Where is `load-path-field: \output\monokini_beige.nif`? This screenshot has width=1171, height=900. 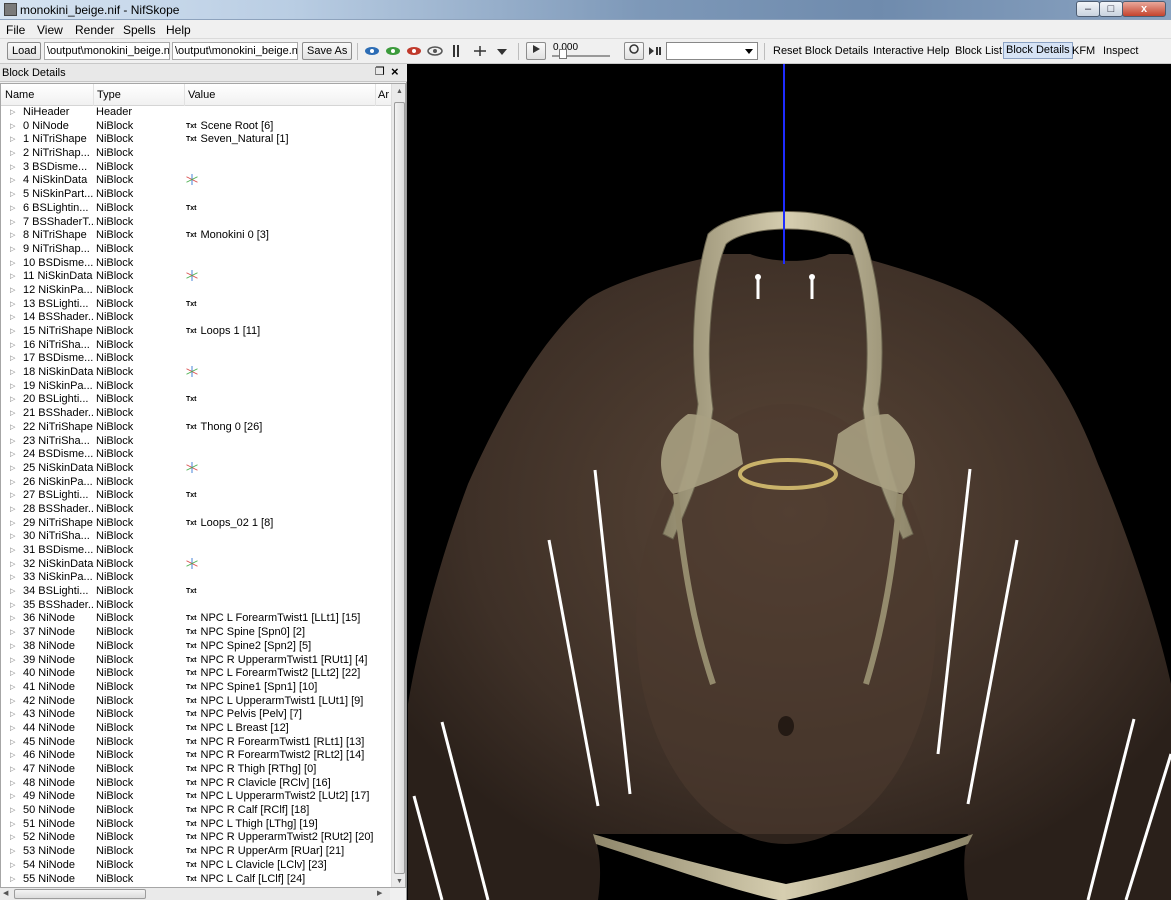 load-path-field: \output\monokini_beige.nif is located at coordinates (107, 51).